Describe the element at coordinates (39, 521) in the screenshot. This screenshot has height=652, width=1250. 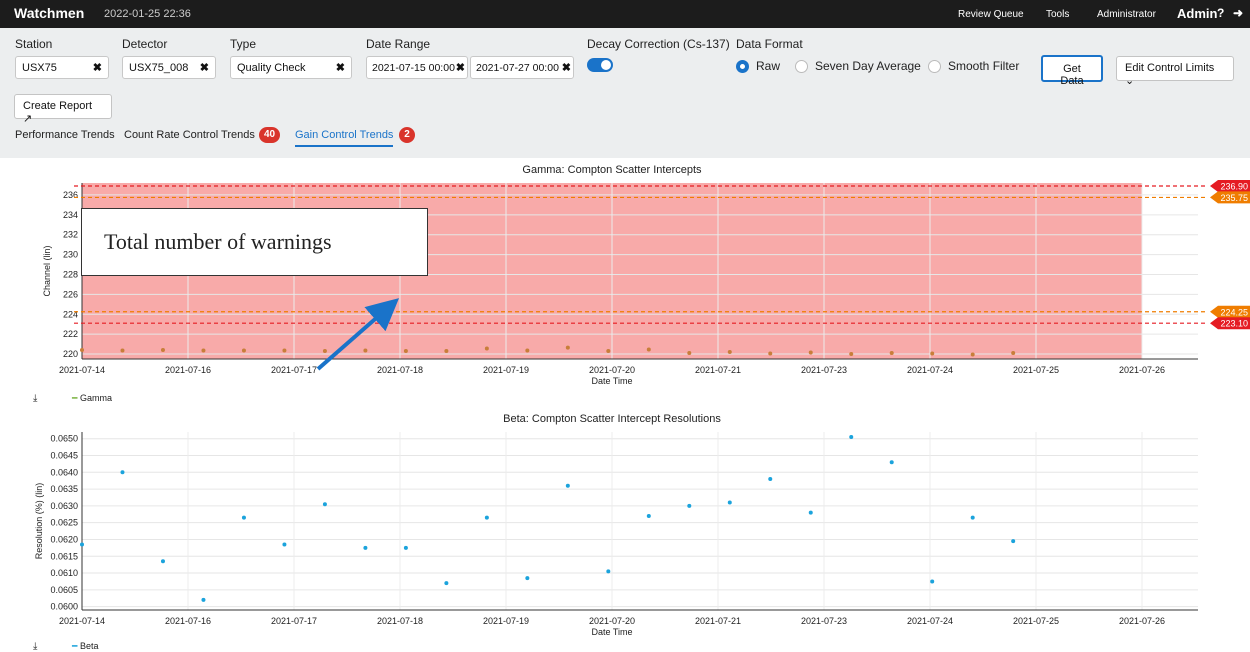
I see `y-axis-label: Resolution (%) (lin)` at that location.